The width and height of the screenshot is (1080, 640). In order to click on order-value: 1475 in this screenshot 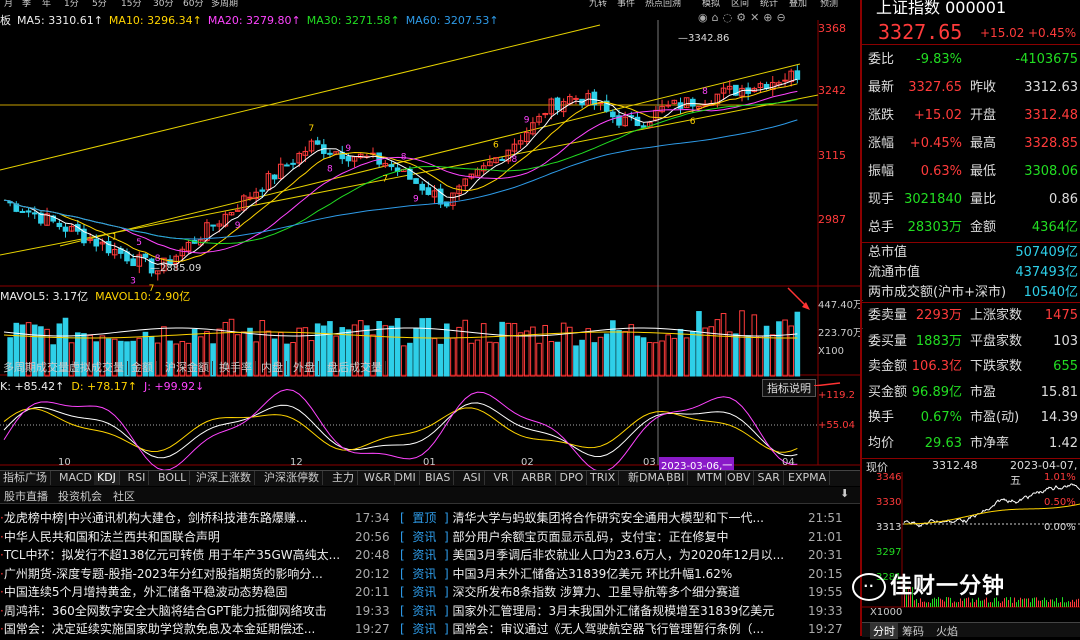, I will do `click(1061, 315)`.